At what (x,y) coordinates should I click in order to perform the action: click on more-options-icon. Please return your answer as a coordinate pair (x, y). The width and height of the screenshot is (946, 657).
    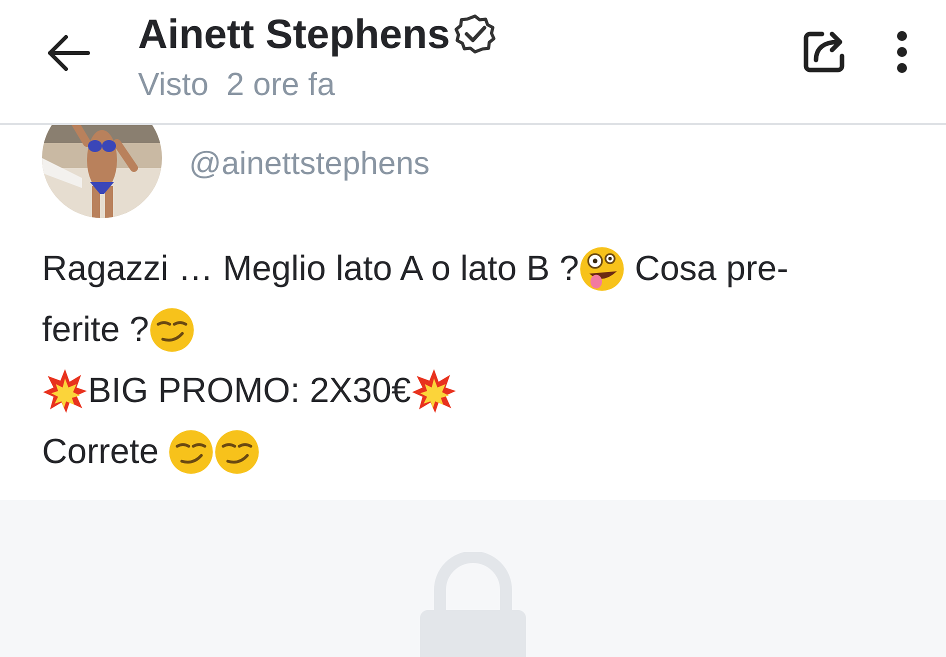
    Looking at the image, I should click on (902, 52).